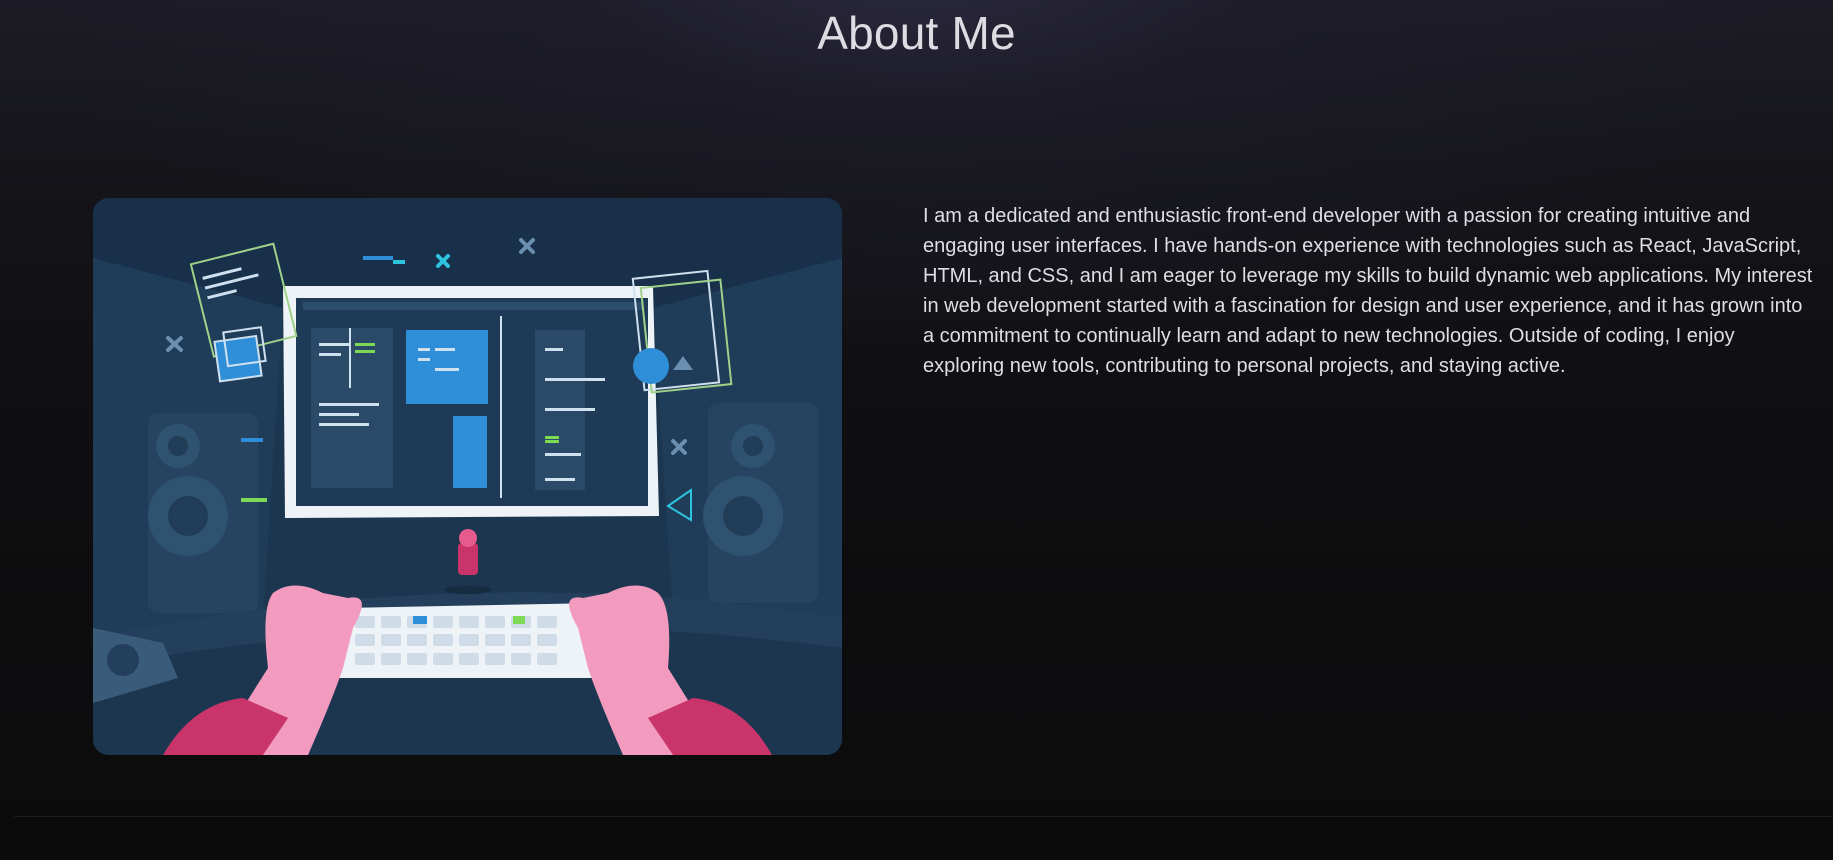 The height and width of the screenshot is (860, 1833). I want to click on section-divider, so click(923, 816).